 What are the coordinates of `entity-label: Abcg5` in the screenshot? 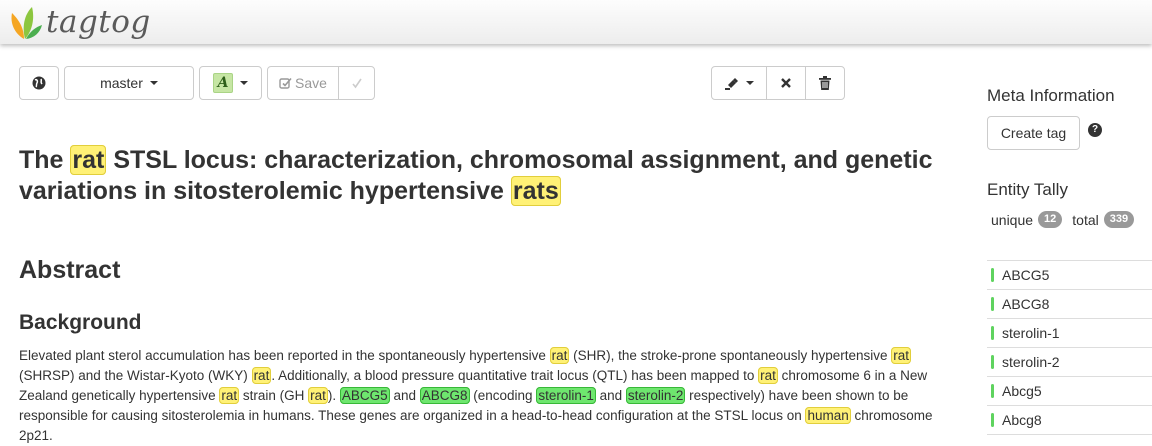 It's located at (1022, 391).